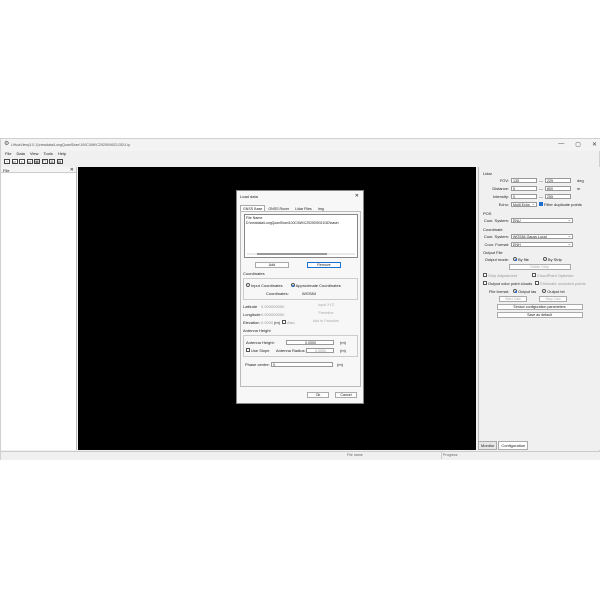  What do you see at coordinates (257, 330) in the screenshot?
I see `antenna-section-title: Antenna Height` at bounding box center [257, 330].